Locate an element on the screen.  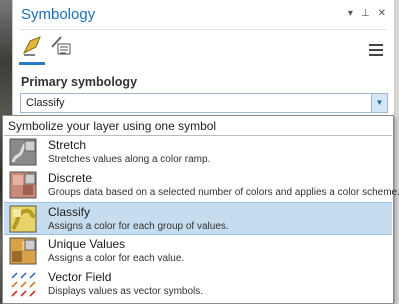
title-separator is located at coordinates (203, 29).